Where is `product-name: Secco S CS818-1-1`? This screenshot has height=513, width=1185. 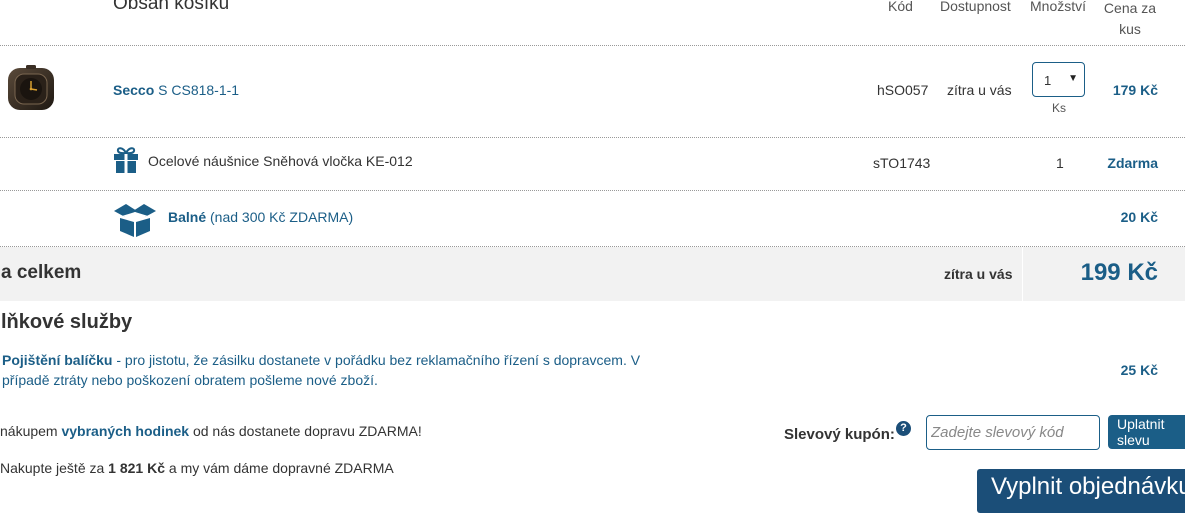
product-name: Secco S CS818-1-1 is located at coordinates (176, 90).